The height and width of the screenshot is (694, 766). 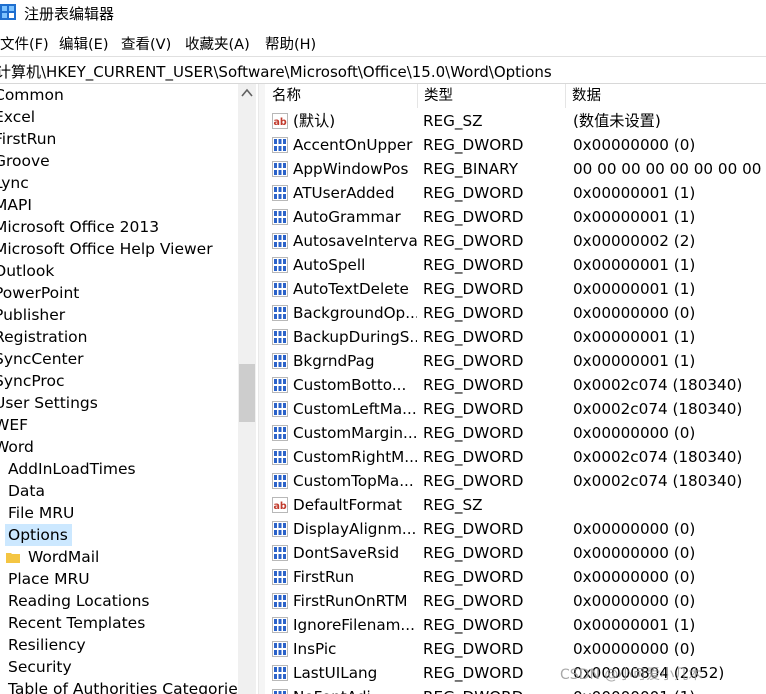 I want to click on tree-item: AddInLoadTimes, so click(x=72, y=469).